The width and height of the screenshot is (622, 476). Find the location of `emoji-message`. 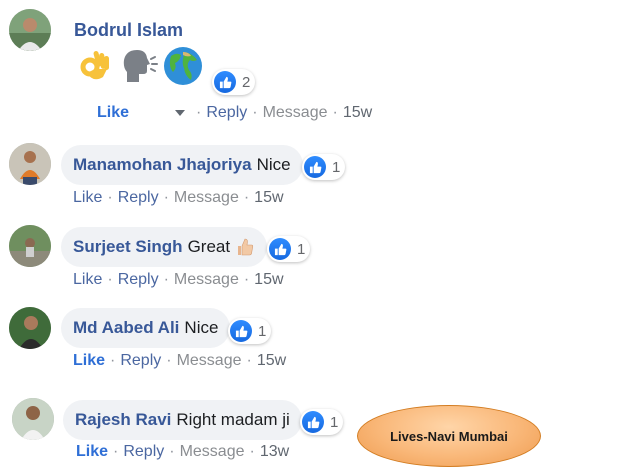

emoji-message is located at coordinates (139, 66).